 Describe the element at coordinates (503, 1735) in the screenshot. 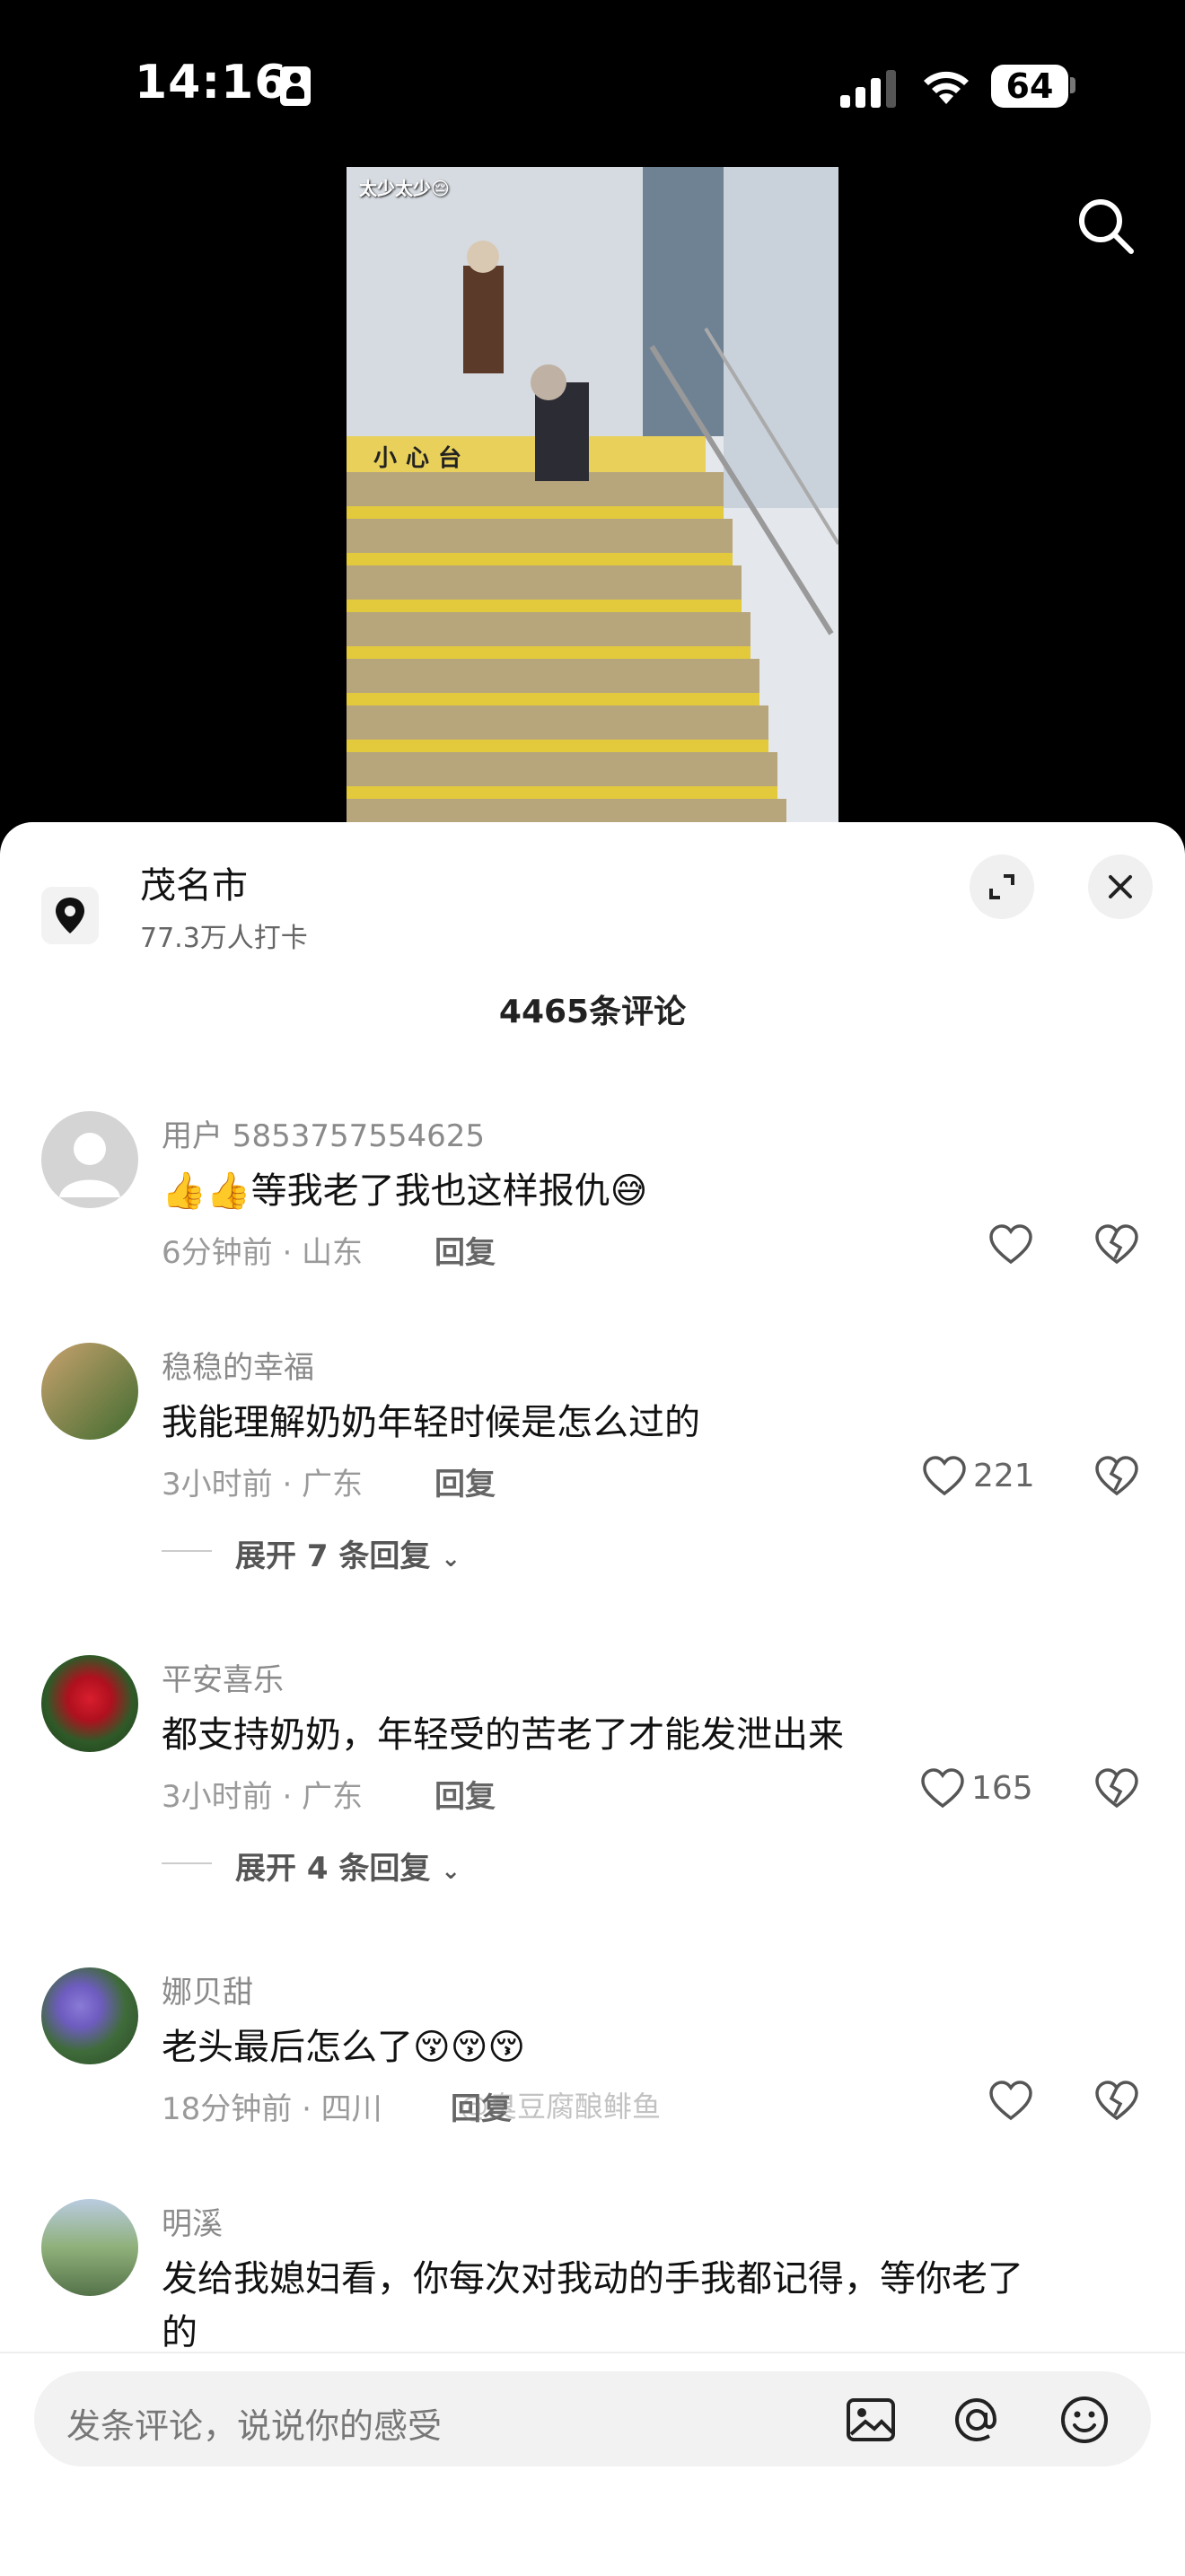

I see `comment-text: 都支持奶奶，年轻受的苦老了才能发泄出来` at that location.